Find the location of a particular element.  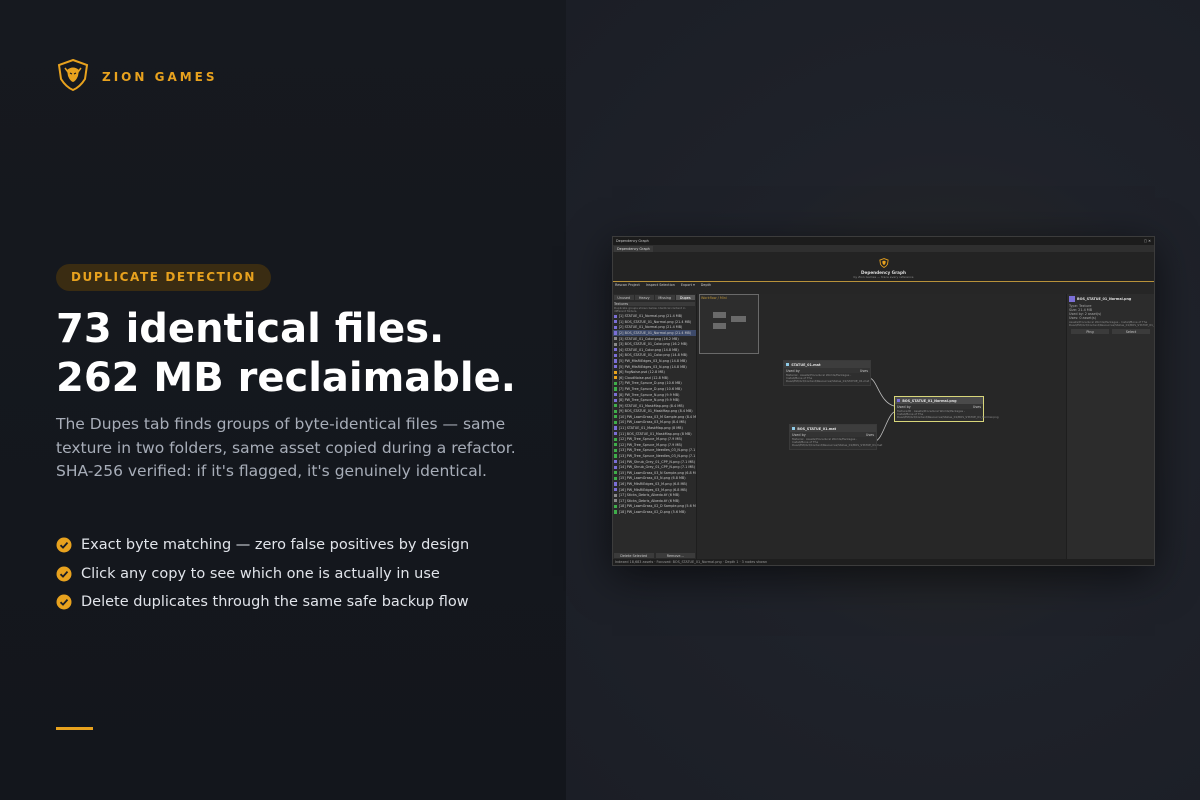

delete-selected-button: Delete Selected is located at coordinates (634, 555).